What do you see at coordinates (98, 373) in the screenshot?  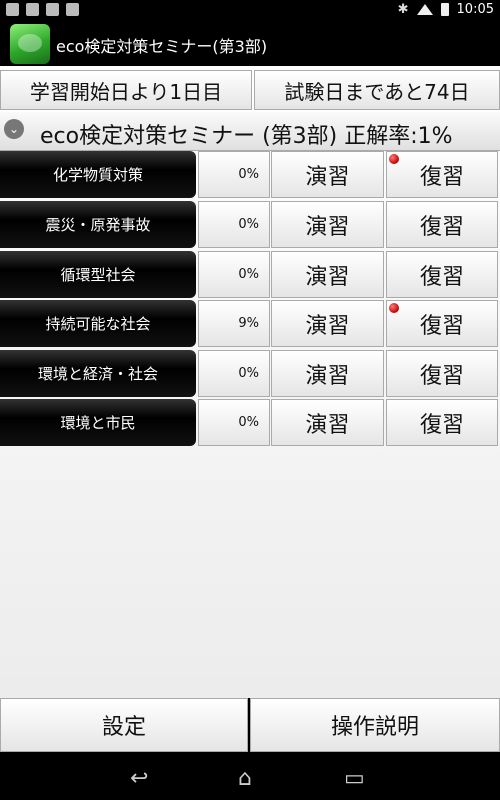 I see `topic-name: 環境と経済・社会` at bounding box center [98, 373].